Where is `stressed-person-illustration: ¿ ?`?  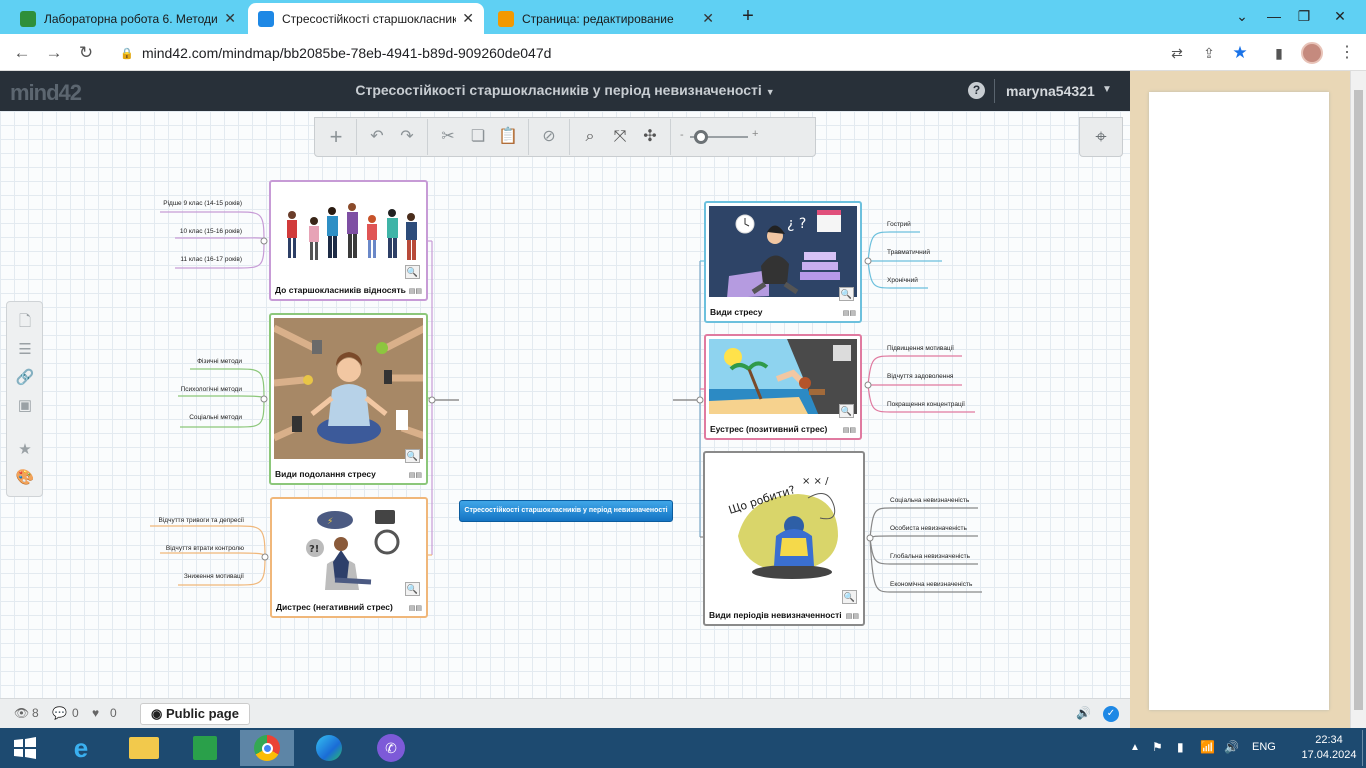
stressed-person-illustration: ¿ ? is located at coordinates (783, 251).